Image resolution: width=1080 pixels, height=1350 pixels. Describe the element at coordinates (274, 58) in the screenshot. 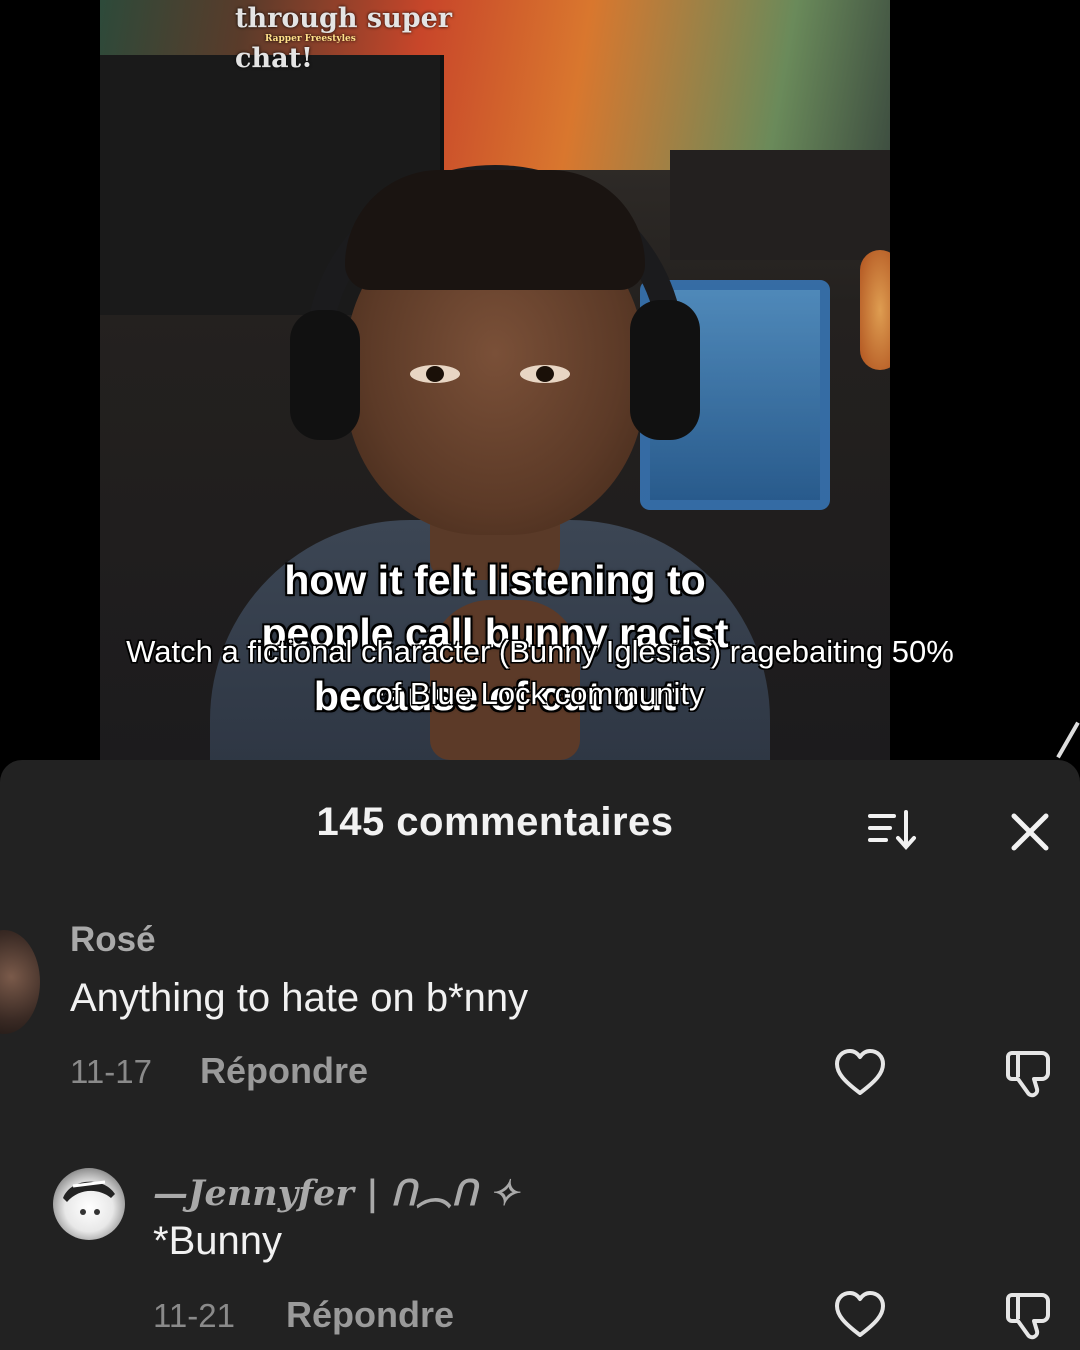

I see `superchat-line-2: chat!` at that location.